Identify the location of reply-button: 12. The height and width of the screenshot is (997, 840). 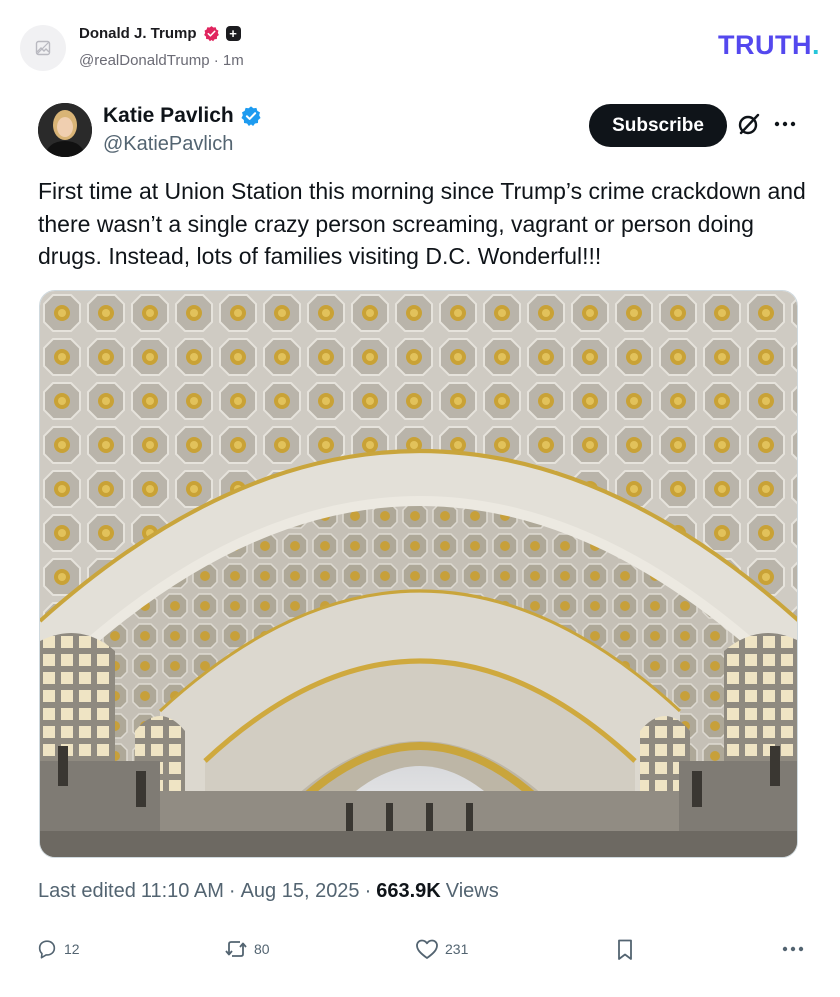
(58, 949).